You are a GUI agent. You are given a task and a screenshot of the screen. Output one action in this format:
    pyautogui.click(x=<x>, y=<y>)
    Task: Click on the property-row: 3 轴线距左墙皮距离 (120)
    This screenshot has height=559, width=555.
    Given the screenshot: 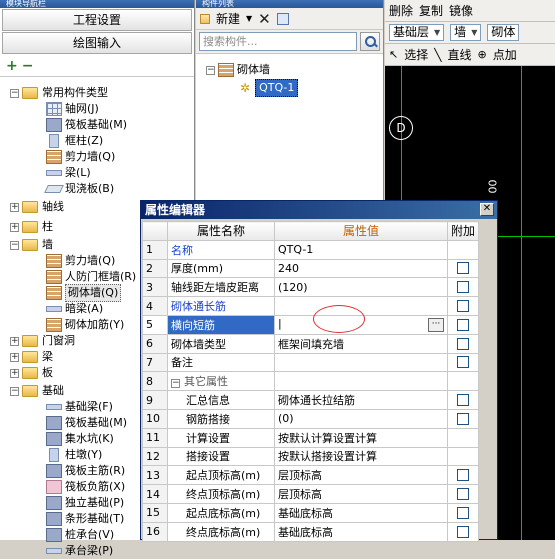 What is the action you would take?
    pyautogui.click(x=311, y=287)
    